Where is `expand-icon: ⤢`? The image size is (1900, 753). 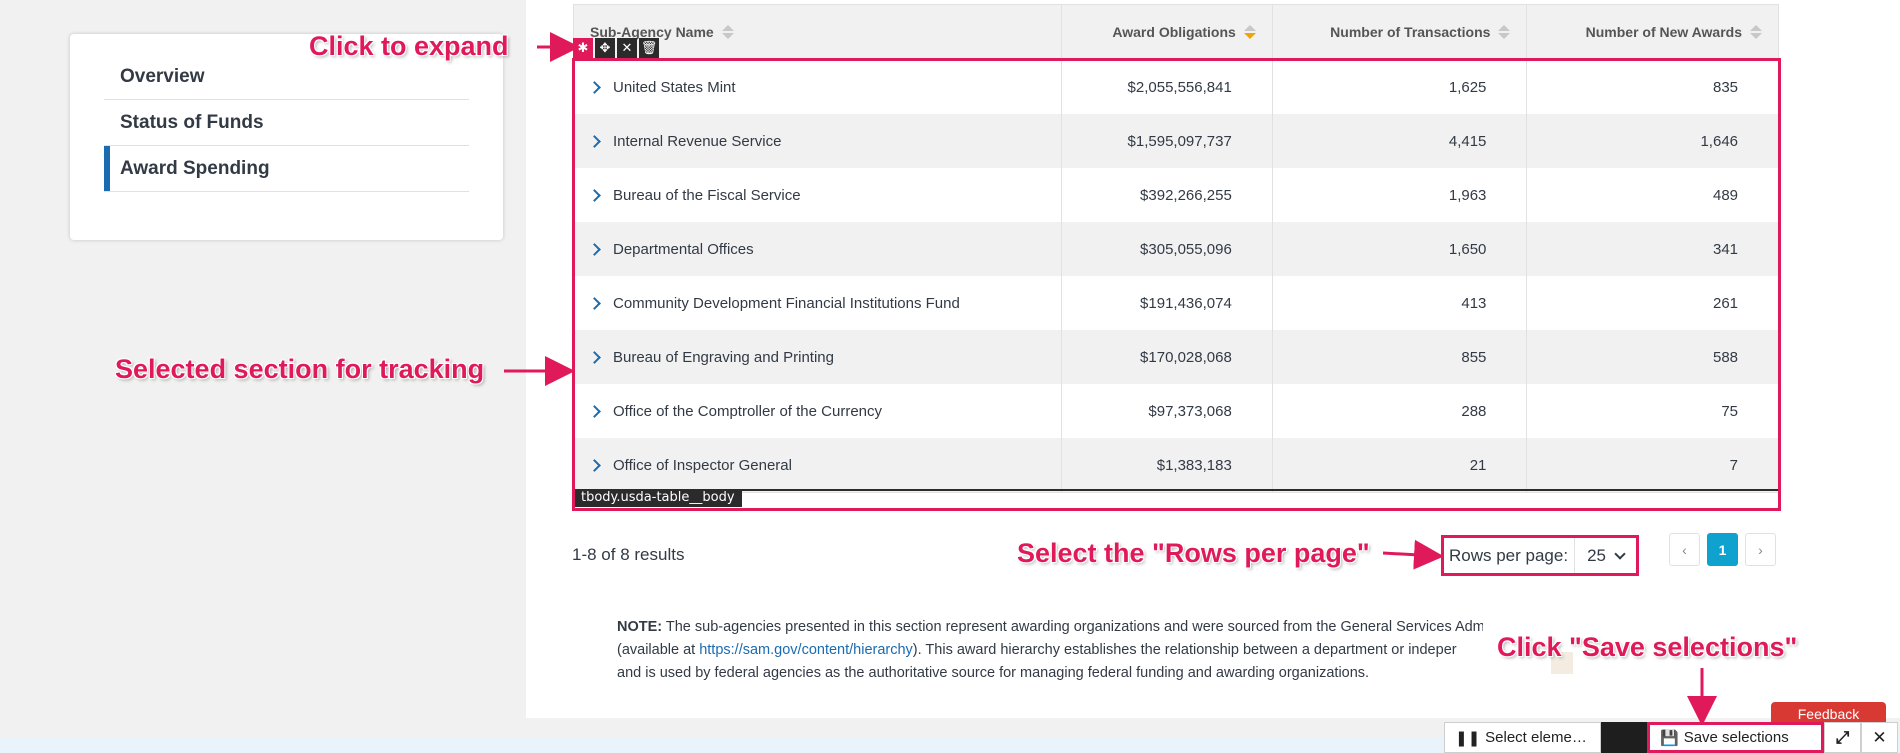
expand-icon: ⤢ is located at coordinates (1842, 737).